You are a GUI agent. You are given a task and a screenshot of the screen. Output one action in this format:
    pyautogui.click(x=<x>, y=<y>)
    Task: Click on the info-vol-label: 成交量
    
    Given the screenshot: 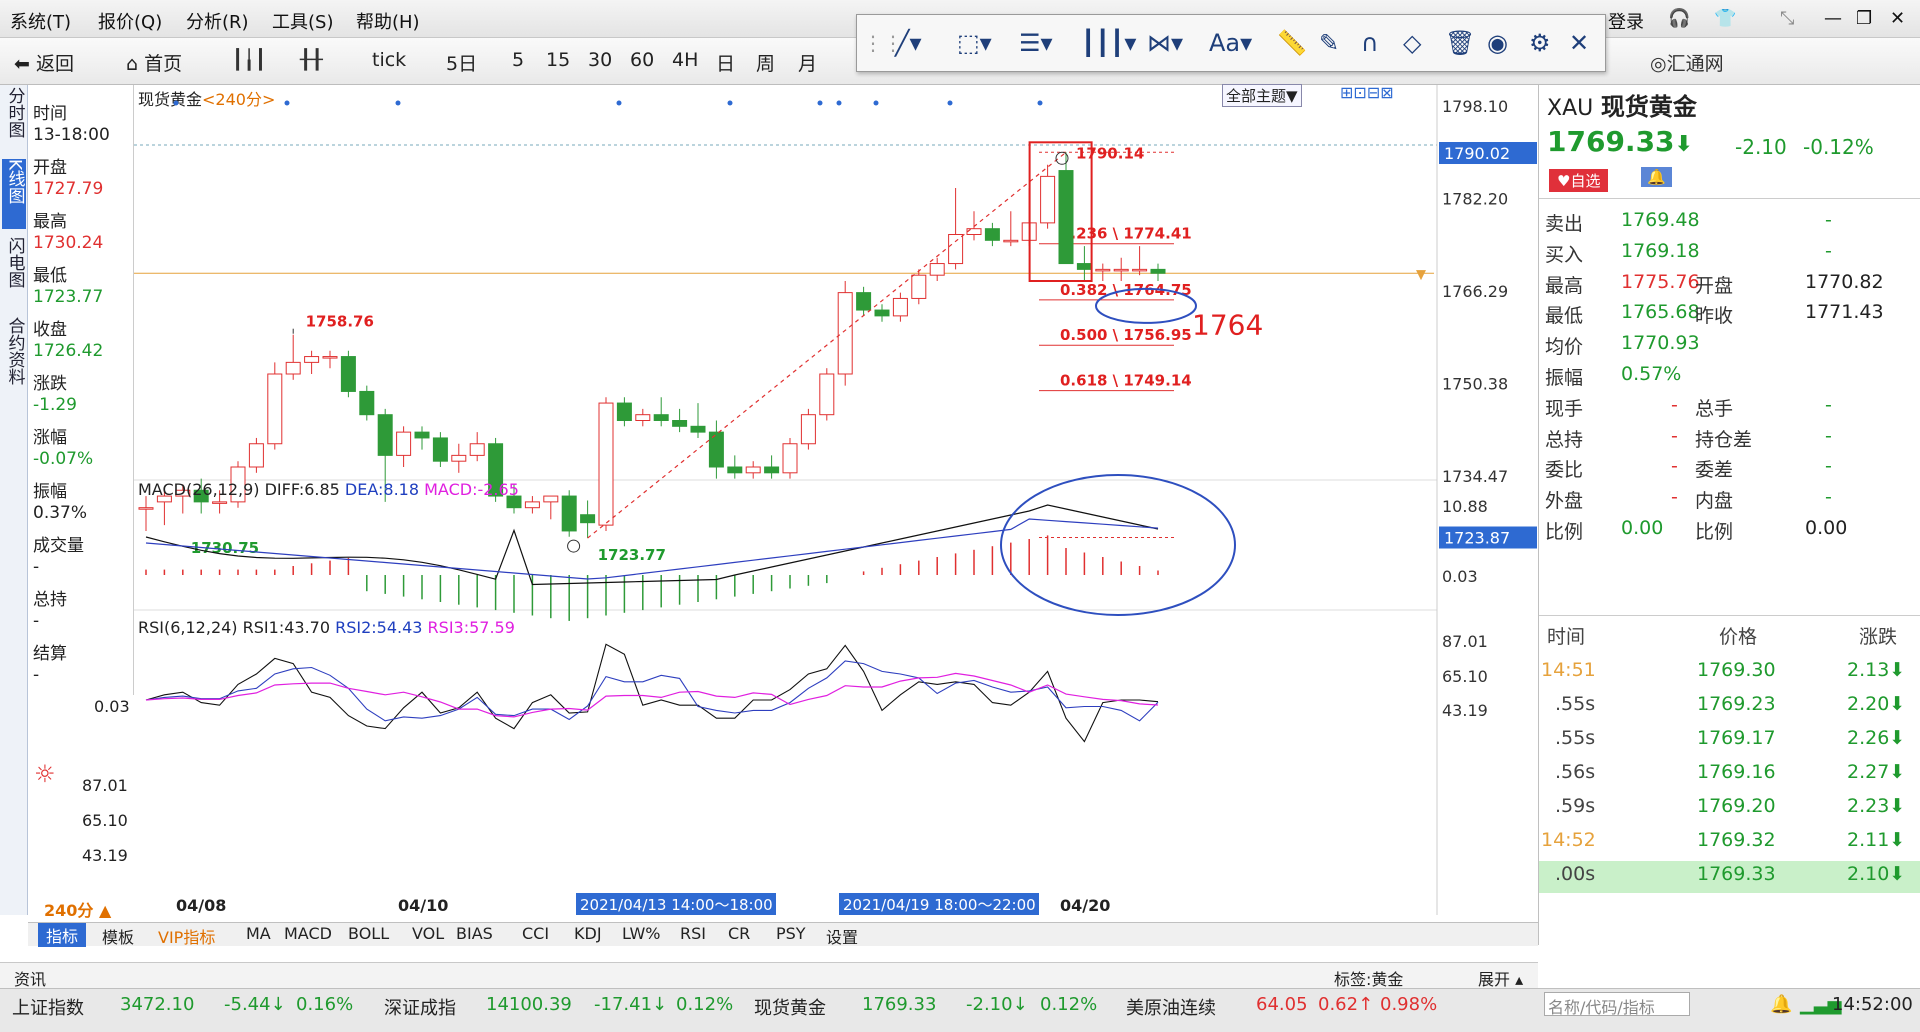 What is the action you would take?
    pyautogui.click(x=58, y=546)
    